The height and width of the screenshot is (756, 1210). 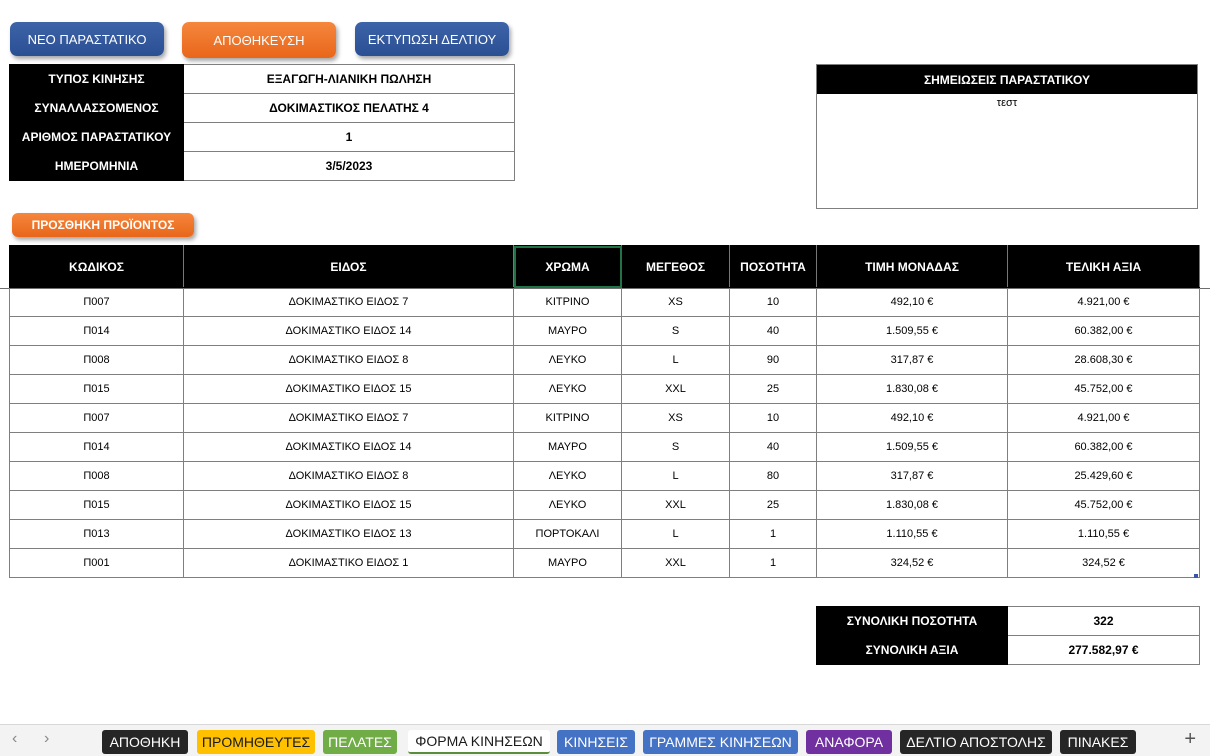 What do you see at coordinates (360, 742) in the screenshot?
I see `sheet-tab: ΠΕΛΑΤΕΣ` at bounding box center [360, 742].